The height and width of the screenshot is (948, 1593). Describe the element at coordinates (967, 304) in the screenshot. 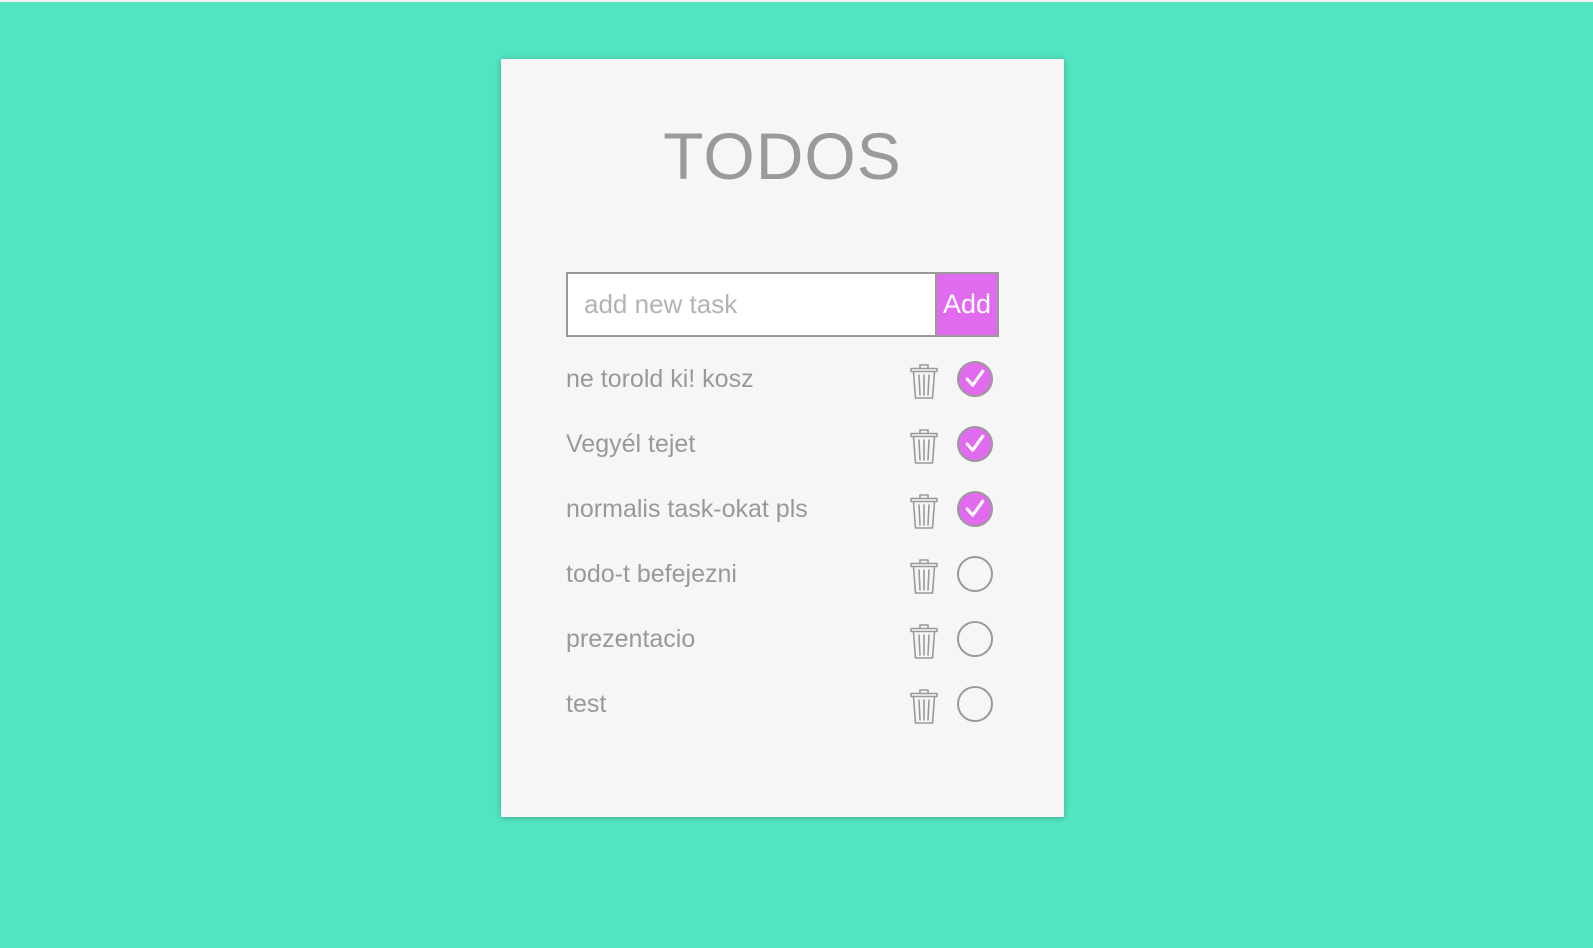

I see `add-task-button: Add` at that location.